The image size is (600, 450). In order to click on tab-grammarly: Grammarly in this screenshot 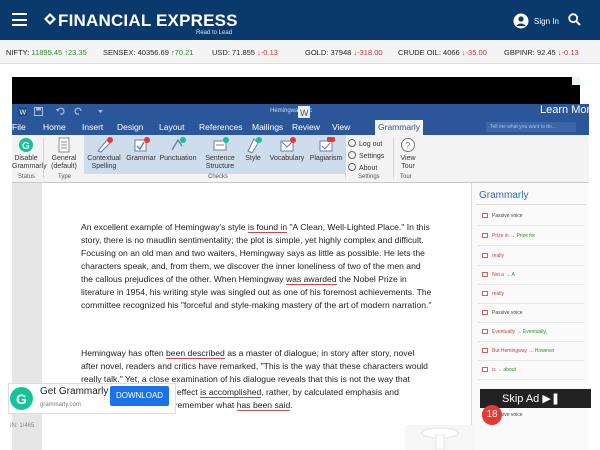, I will do `click(399, 127)`.